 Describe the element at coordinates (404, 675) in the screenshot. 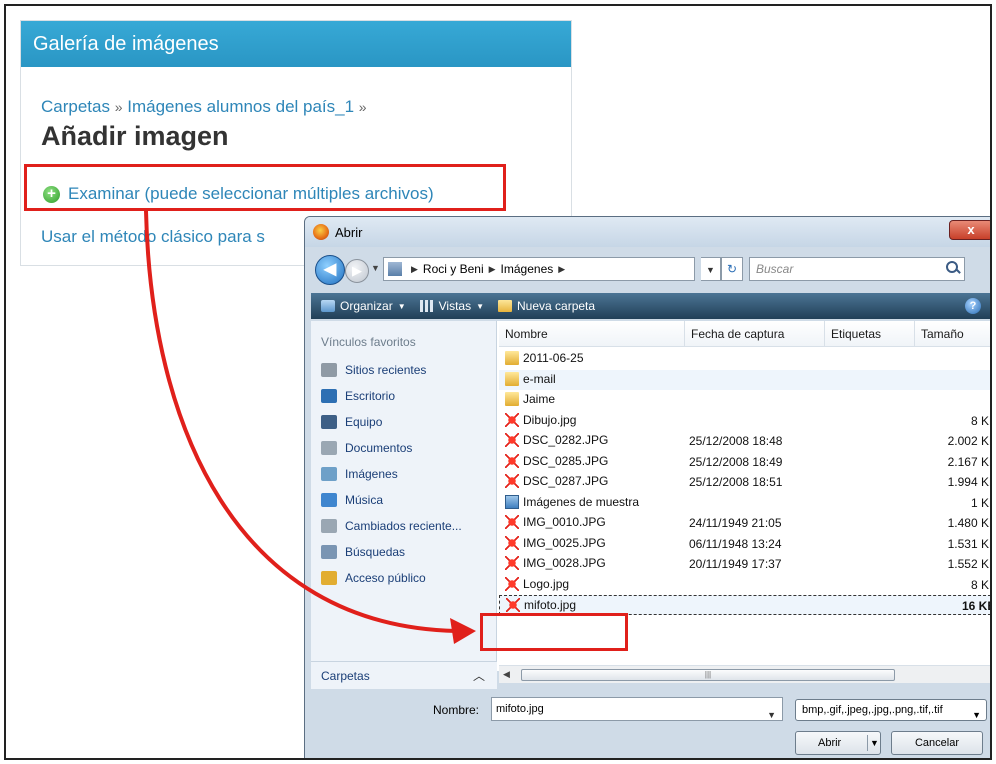

I see `folders-toggle: Carpetas ︿` at that location.